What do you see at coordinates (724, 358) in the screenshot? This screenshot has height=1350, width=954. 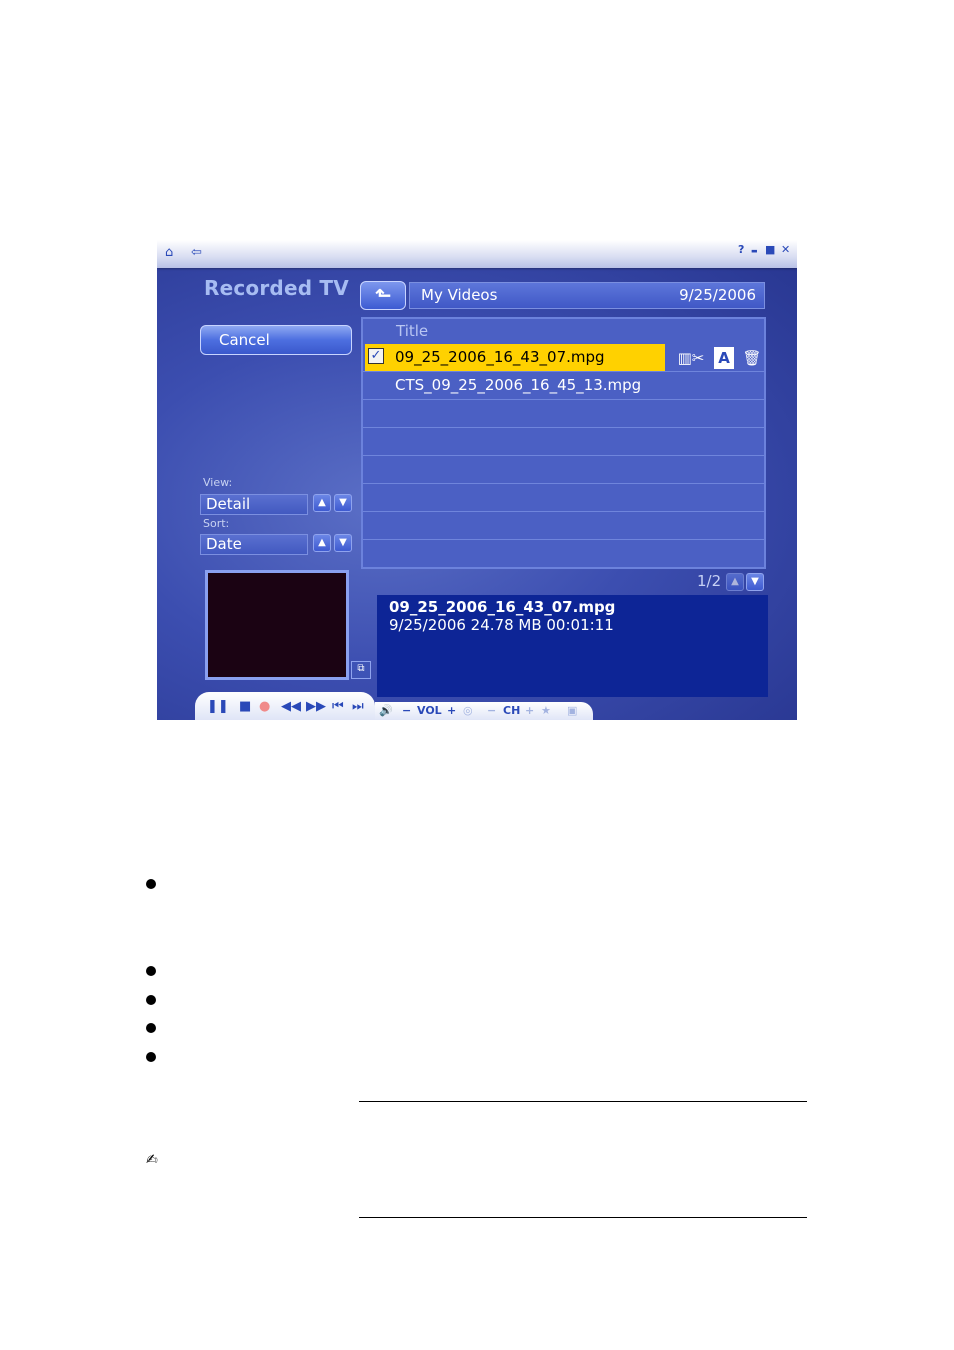 I see `rename-icon: A` at bounding box center [724, 358].